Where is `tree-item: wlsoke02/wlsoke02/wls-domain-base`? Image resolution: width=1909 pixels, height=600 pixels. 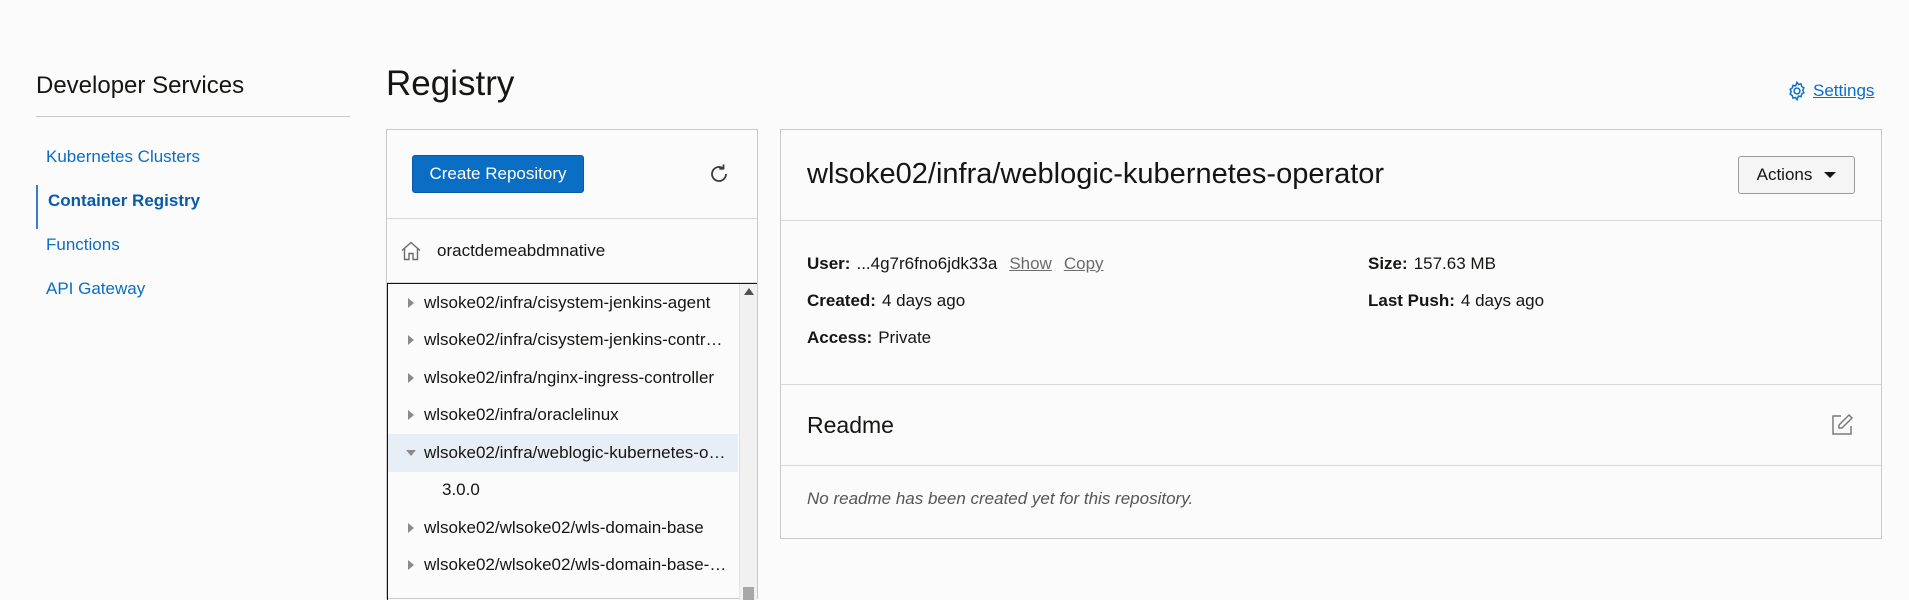
tree-item: wlsoke02/wlsoke02/wls-domain-base is located at coordinates (563, 528).